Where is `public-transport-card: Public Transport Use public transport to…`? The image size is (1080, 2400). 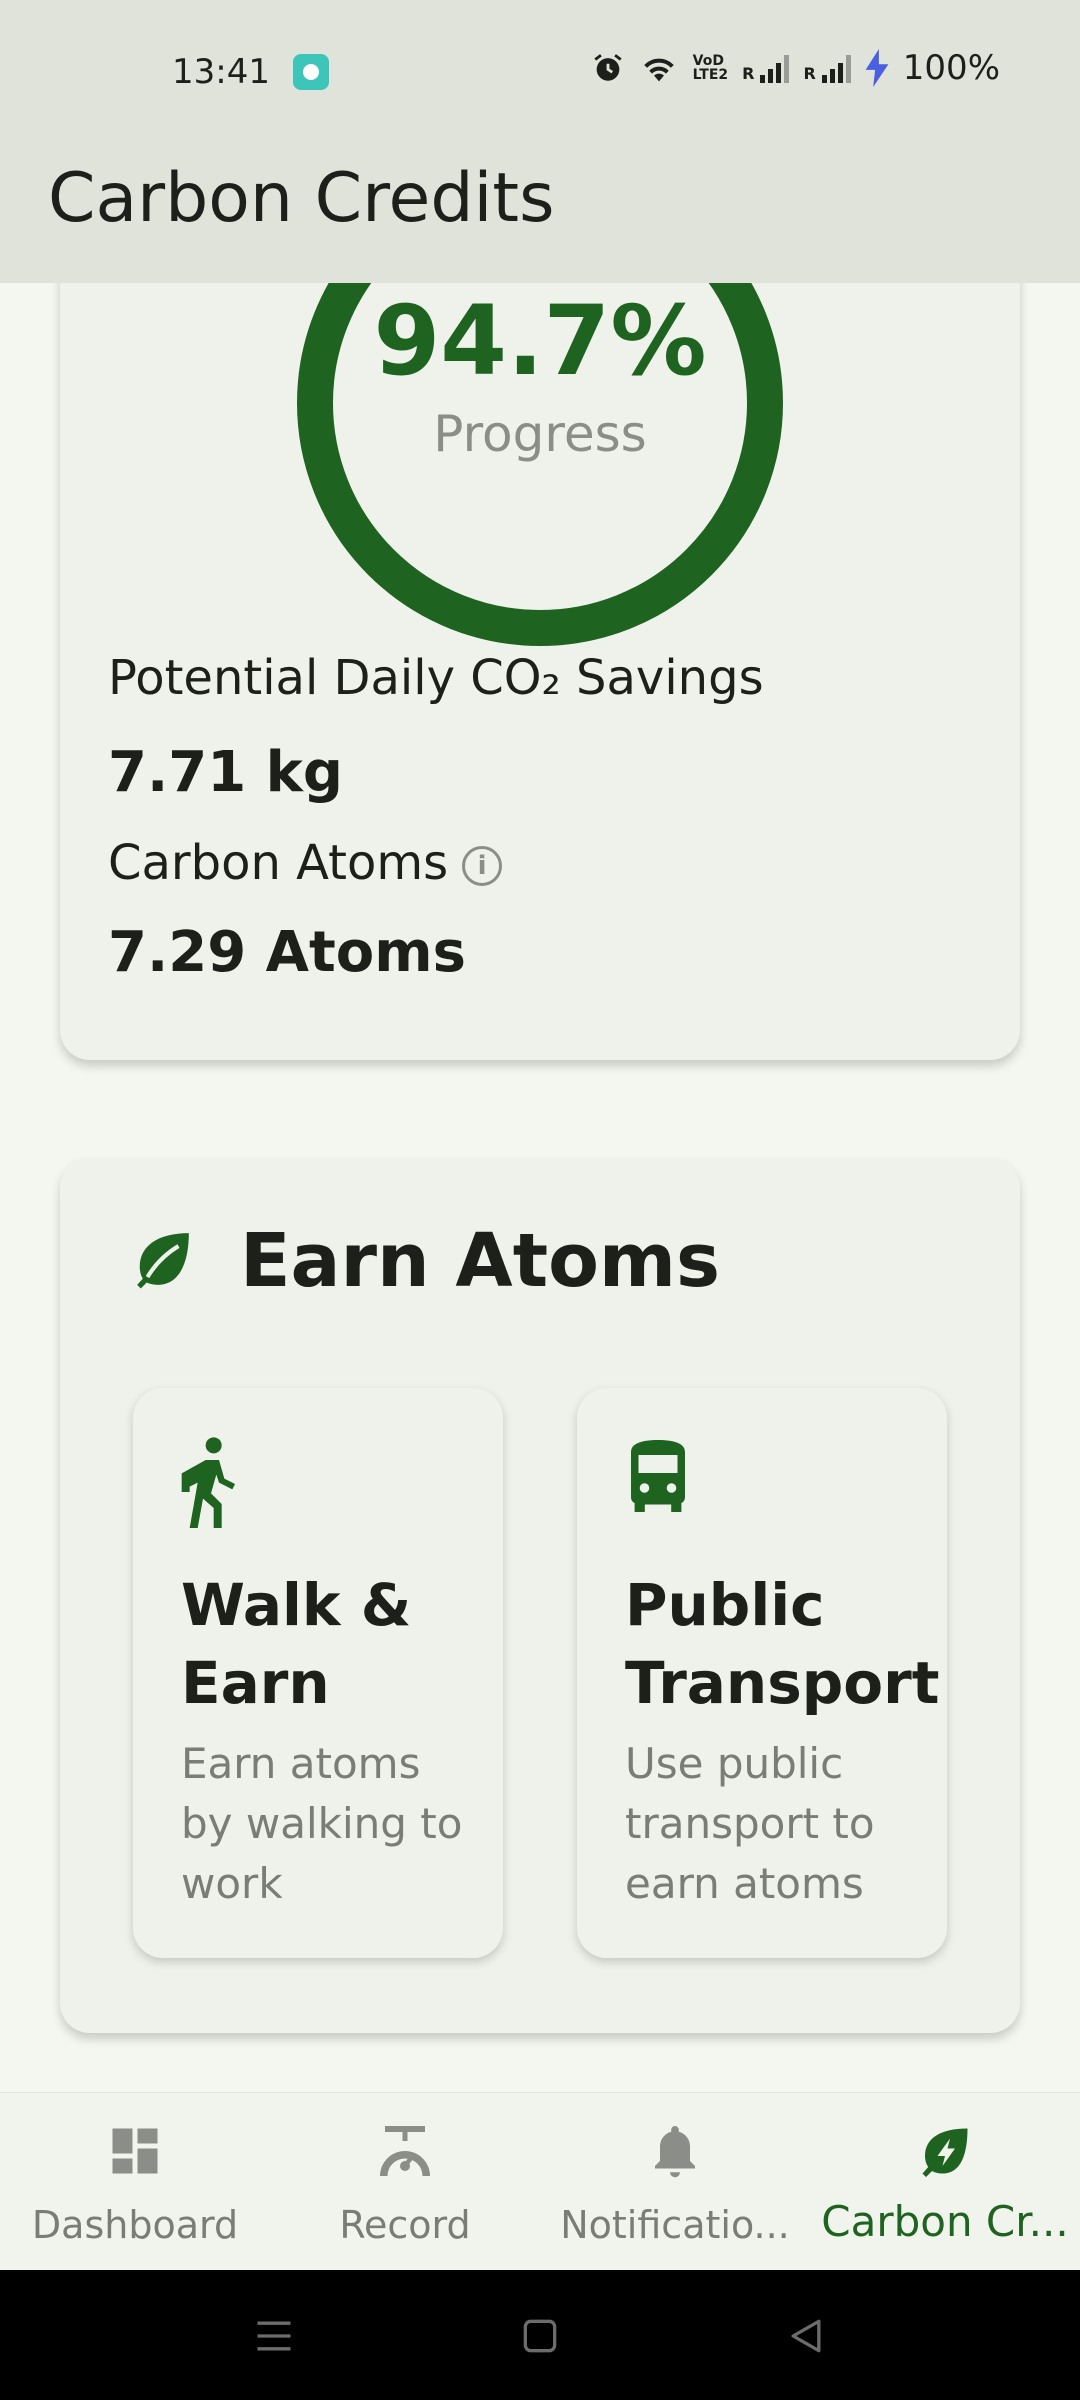 public-transport-card: Public Transport Use public transport to… is located at coordinates (762, 1673).